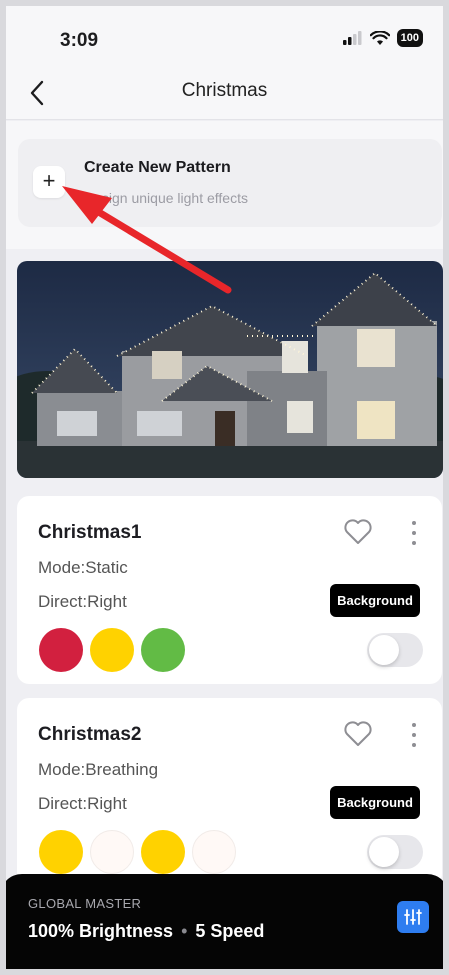 This screenshot has height=975, width=449. I want to click on speed-value: 5 Speed, so click(230, 931).